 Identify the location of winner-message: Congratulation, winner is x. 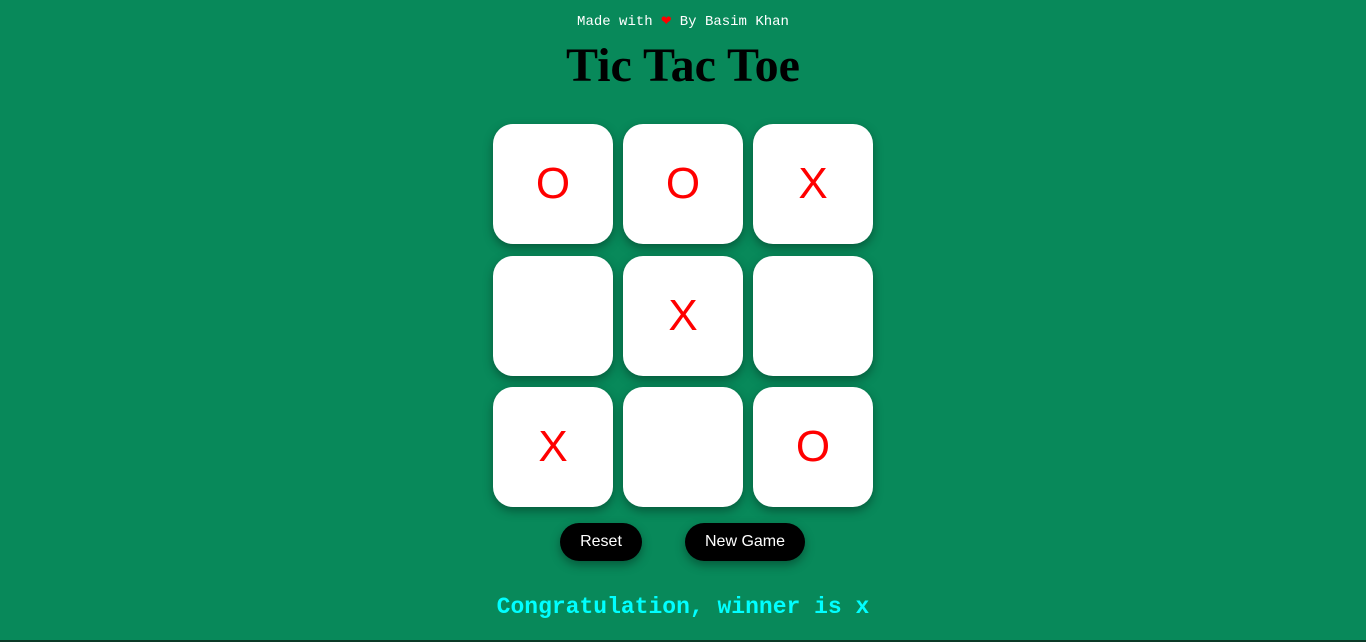
(683, 607).